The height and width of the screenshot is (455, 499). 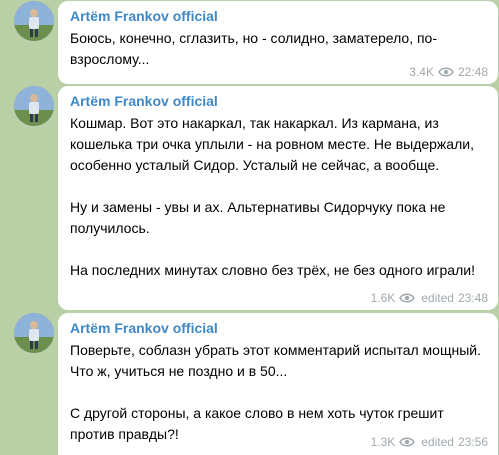 I want to click on view-count: 1.3K, so click(x=383, y=442).